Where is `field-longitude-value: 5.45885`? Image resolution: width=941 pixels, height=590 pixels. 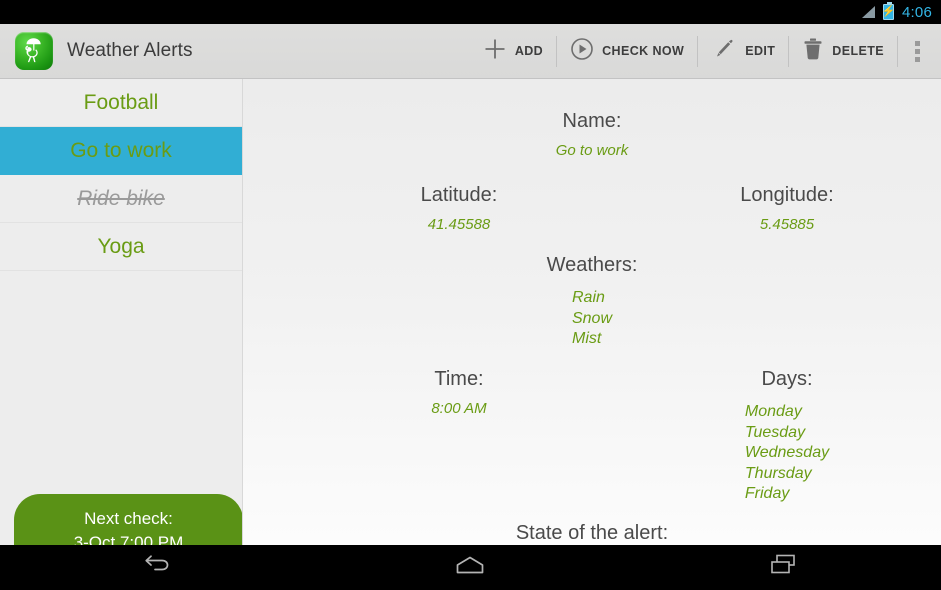 field-longitude-value: 5.45885 is located at coordinates (787, 224).